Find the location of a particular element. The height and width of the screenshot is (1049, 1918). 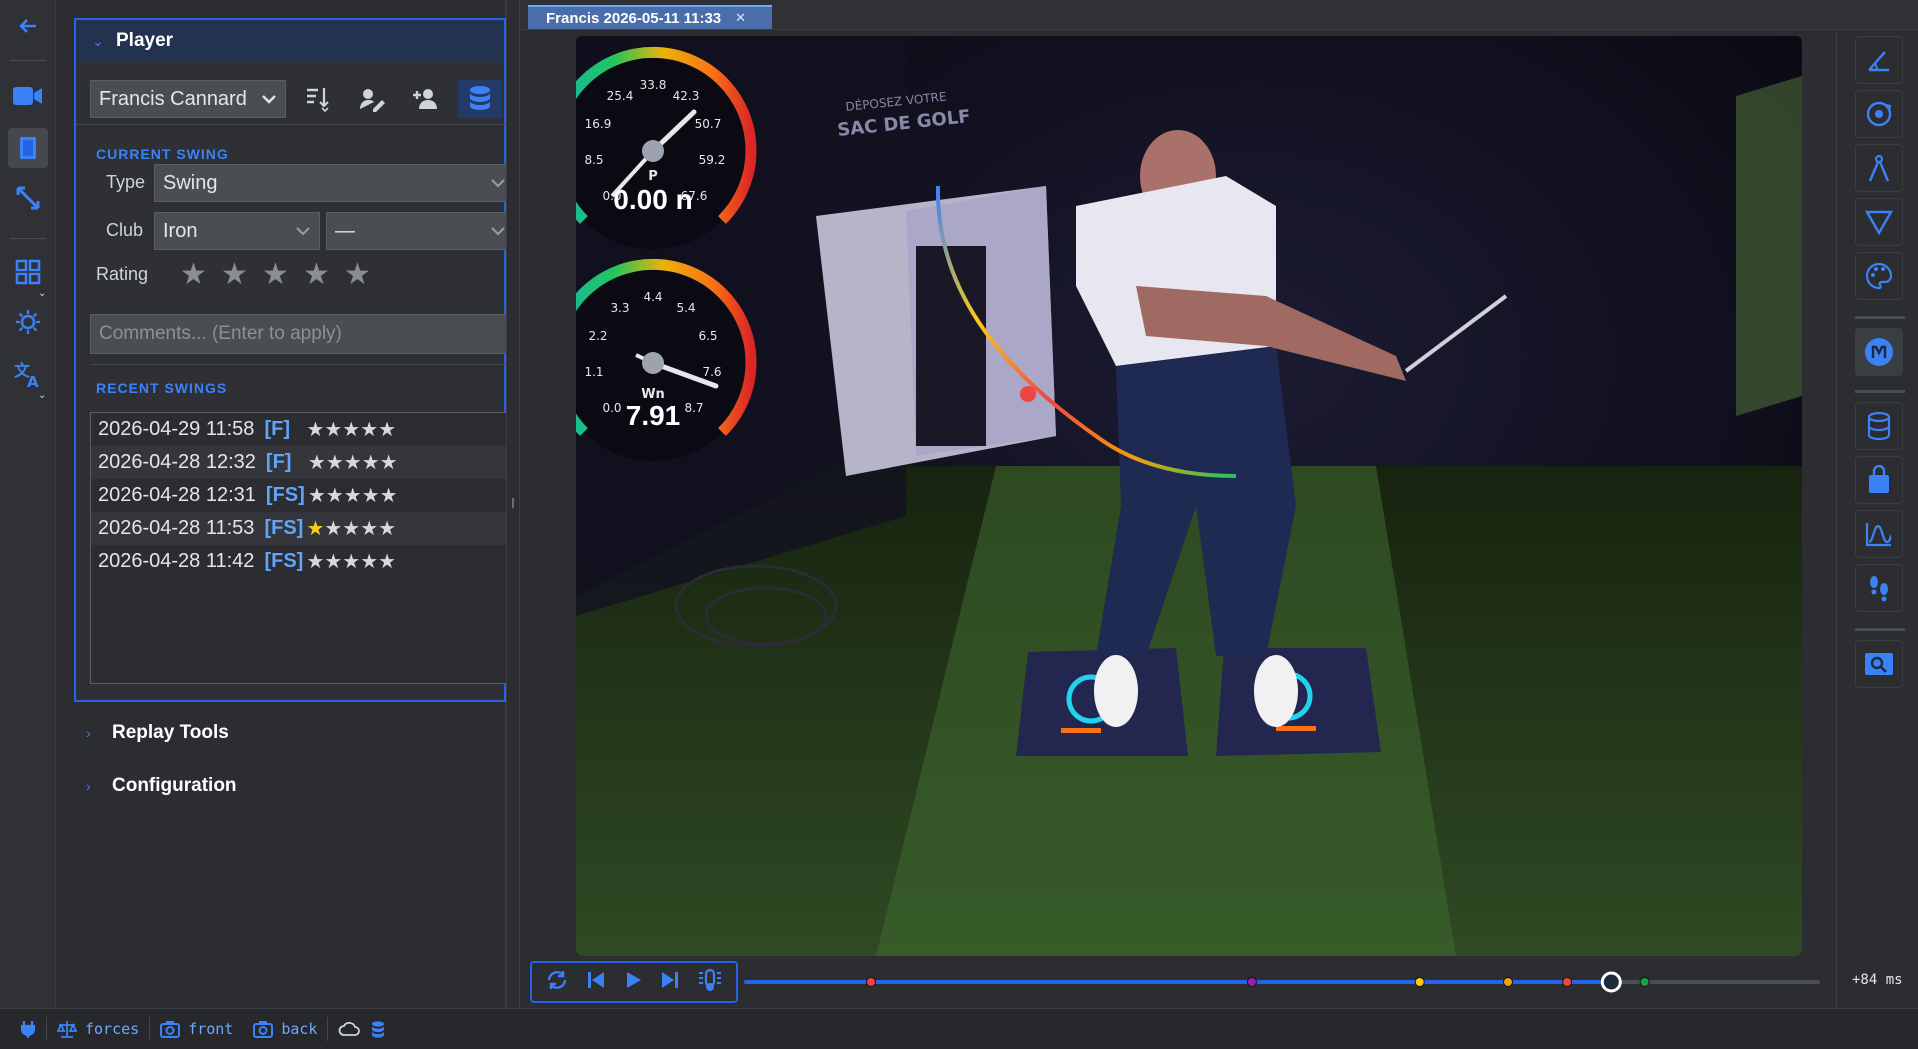

gauge-tick: 8.5 is located at coordinates (593, 160).